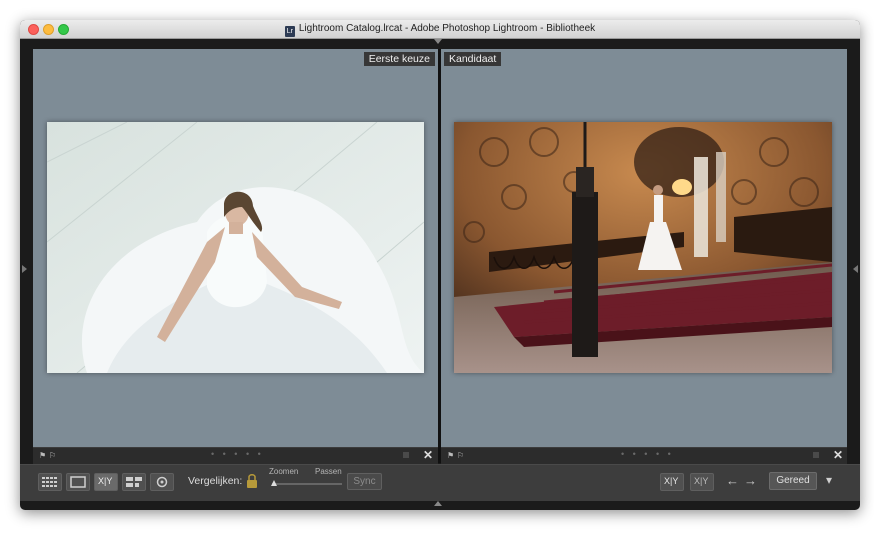  I want to click on people-view-button, so click(162, 482).